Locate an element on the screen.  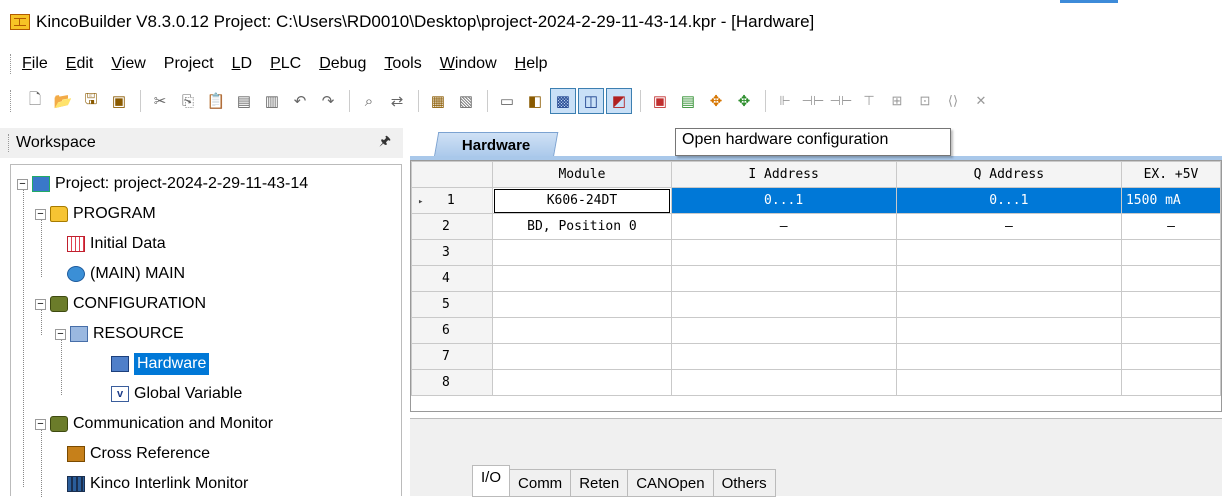
table-row: 2 BD, Position 0 — — — is located at coordinates (816, 226).